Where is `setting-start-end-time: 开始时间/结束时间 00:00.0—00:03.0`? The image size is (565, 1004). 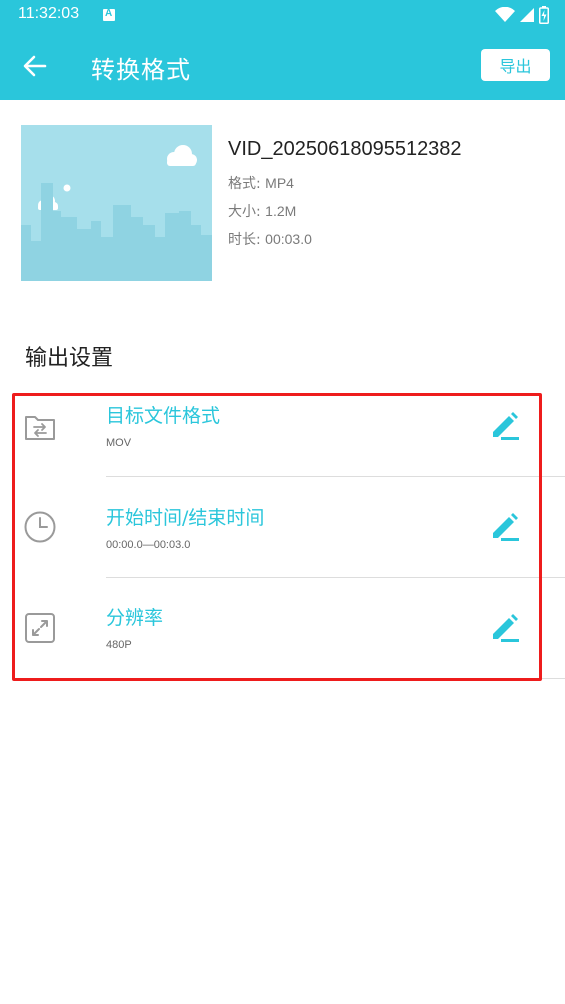
setting-start-end-time: 开始时间/结束时间 00:00.0—00:03.0 is located at coordinates (282, 544).